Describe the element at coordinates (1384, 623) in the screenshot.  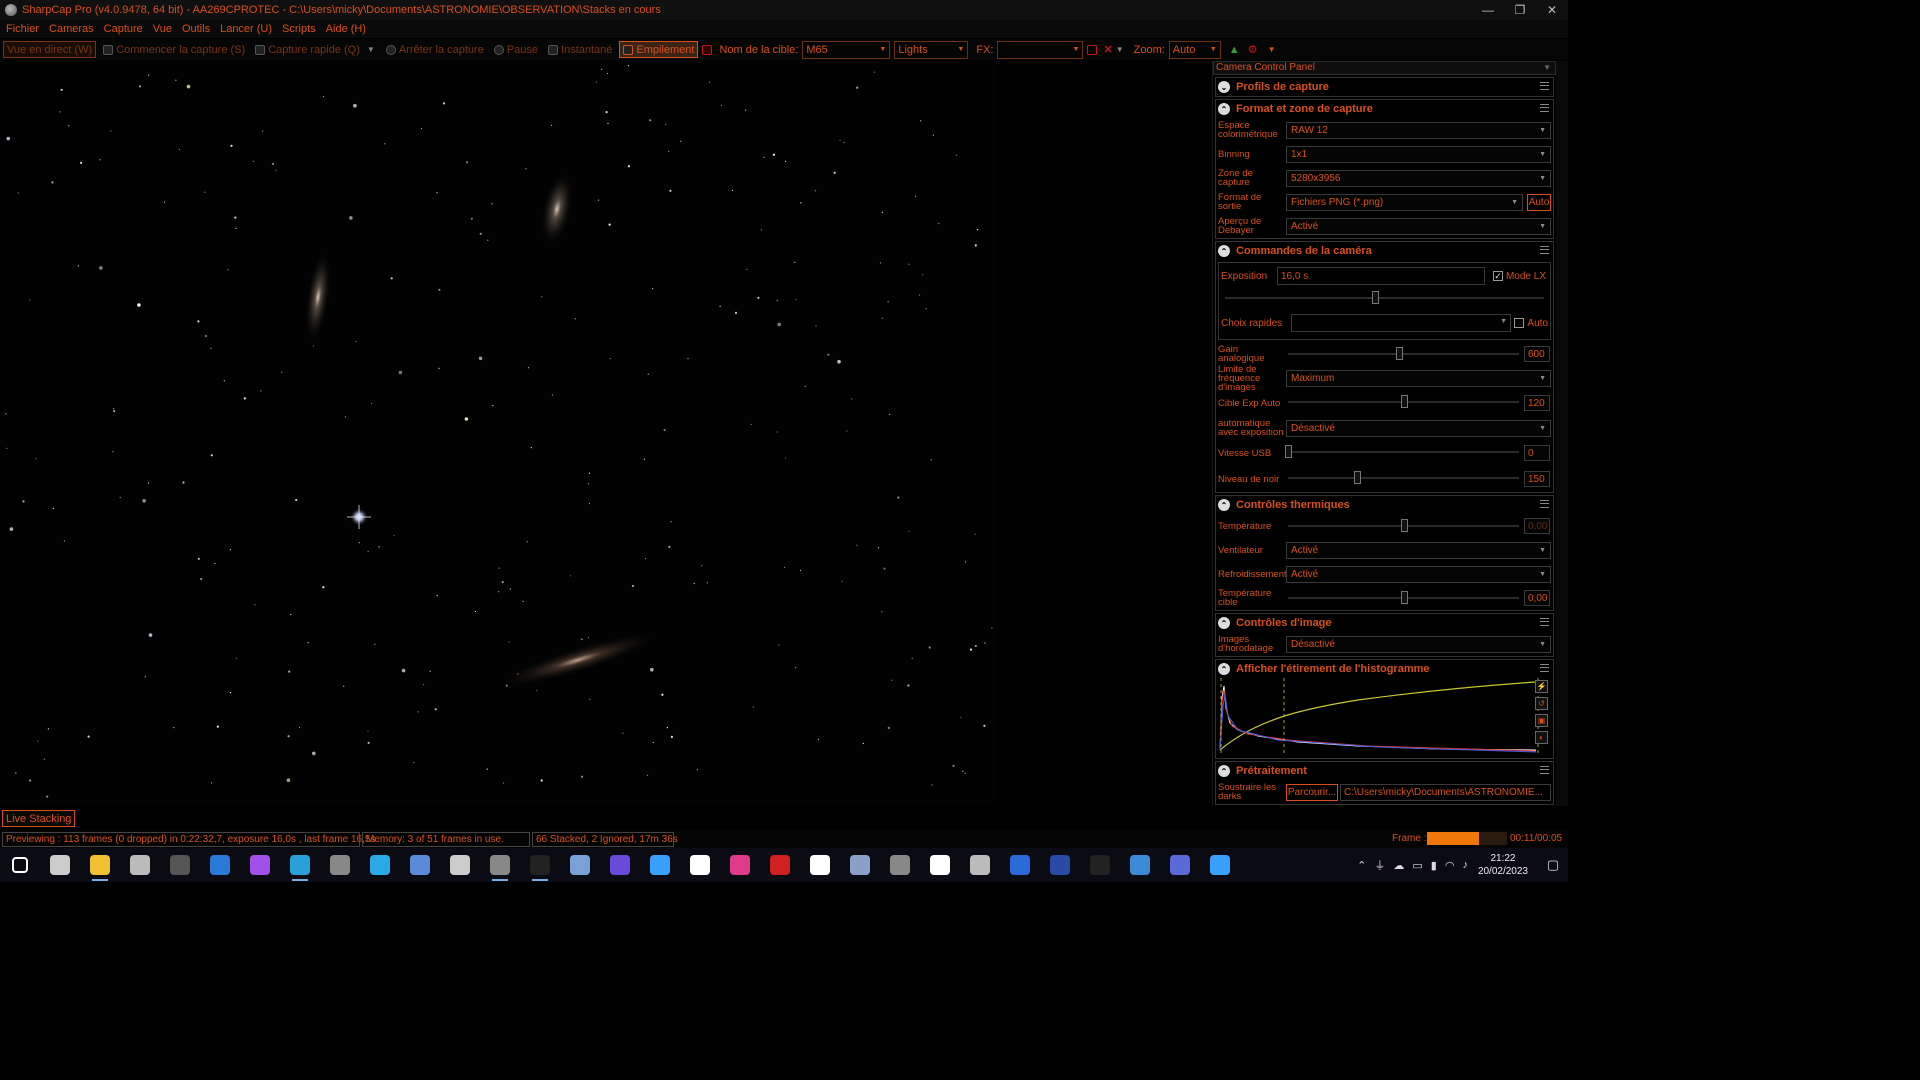
I see `image-controls-header: ⌃ Contrôles d'image` at that location.